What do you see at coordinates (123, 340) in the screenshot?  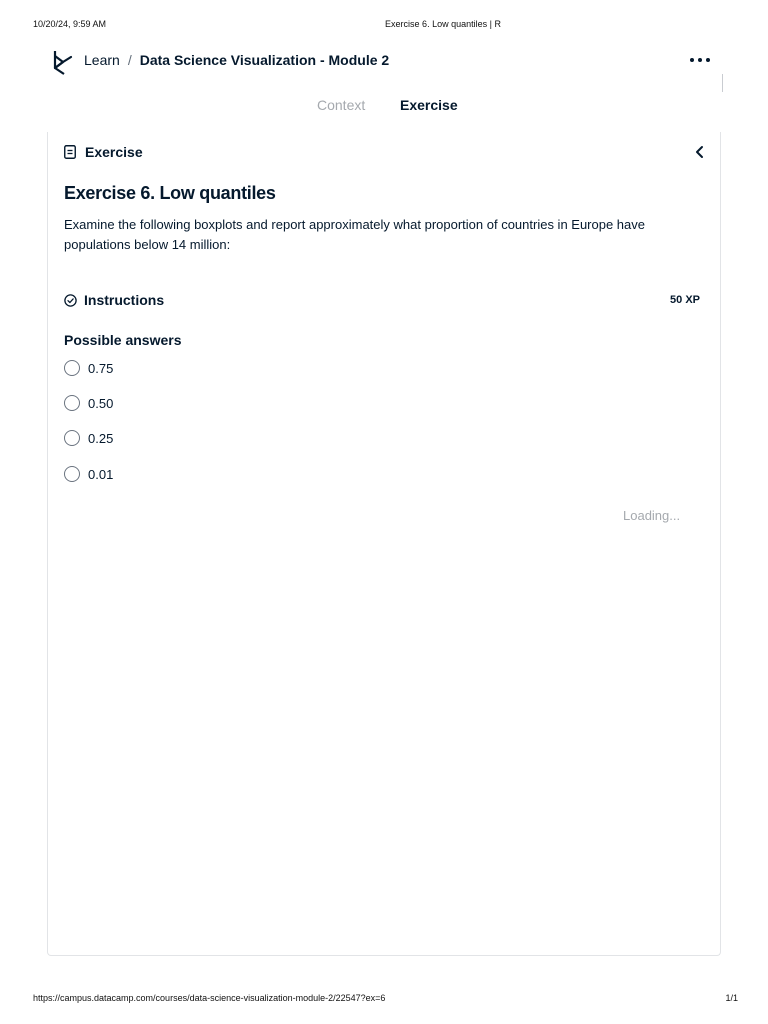 I see `possible-answers-label: Possible answers` at bounding box center [123, 340].